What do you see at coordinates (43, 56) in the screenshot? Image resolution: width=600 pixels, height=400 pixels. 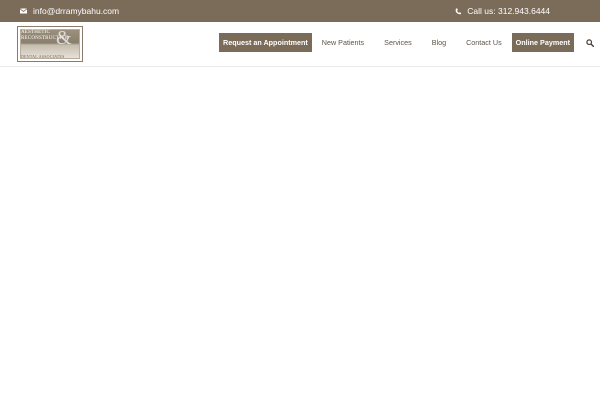 I see `logo-line-3: DENTAL ASSOCIATES` at bounding box center [43, 56].